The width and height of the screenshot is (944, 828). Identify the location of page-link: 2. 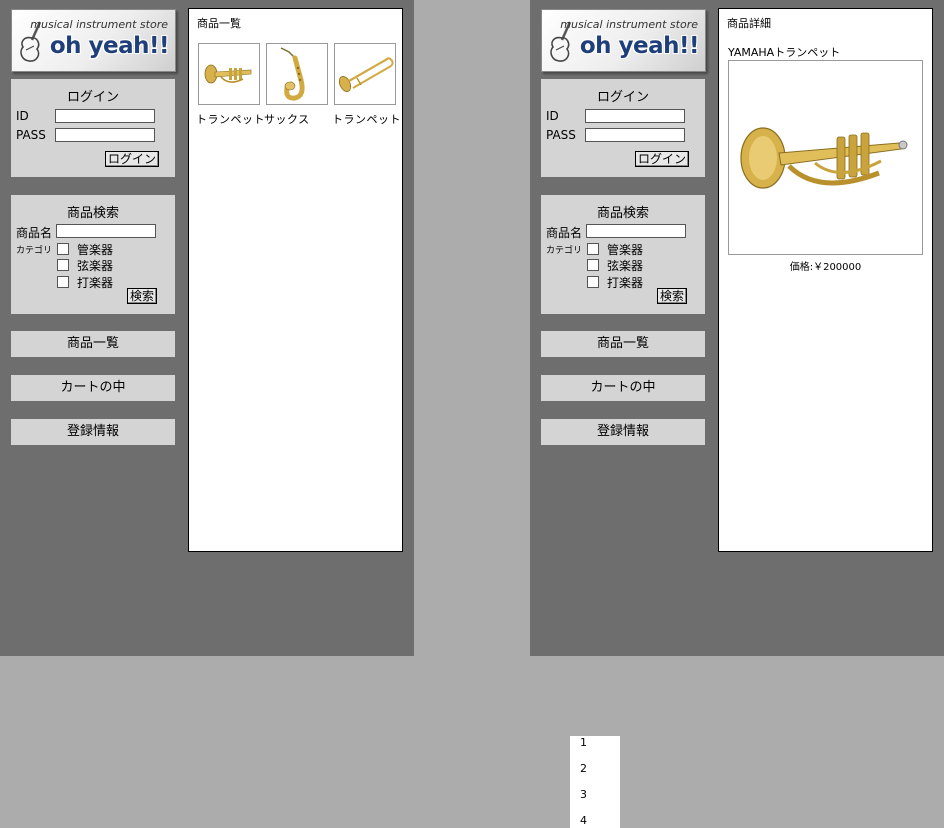
(583, 768).